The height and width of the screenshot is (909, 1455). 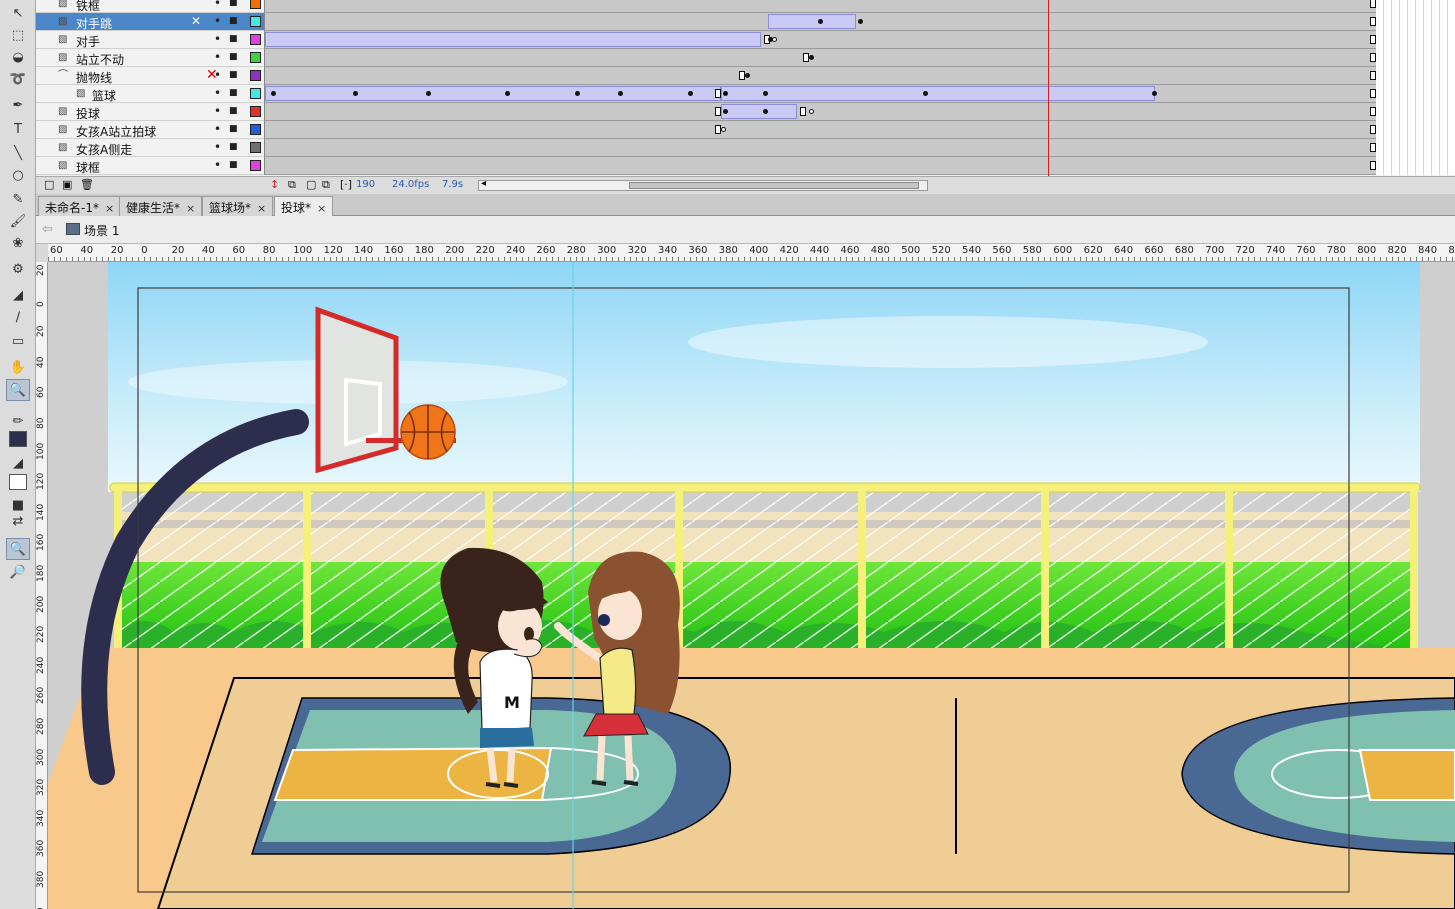 I want to click on playhead, so click(x=1048, y=89).